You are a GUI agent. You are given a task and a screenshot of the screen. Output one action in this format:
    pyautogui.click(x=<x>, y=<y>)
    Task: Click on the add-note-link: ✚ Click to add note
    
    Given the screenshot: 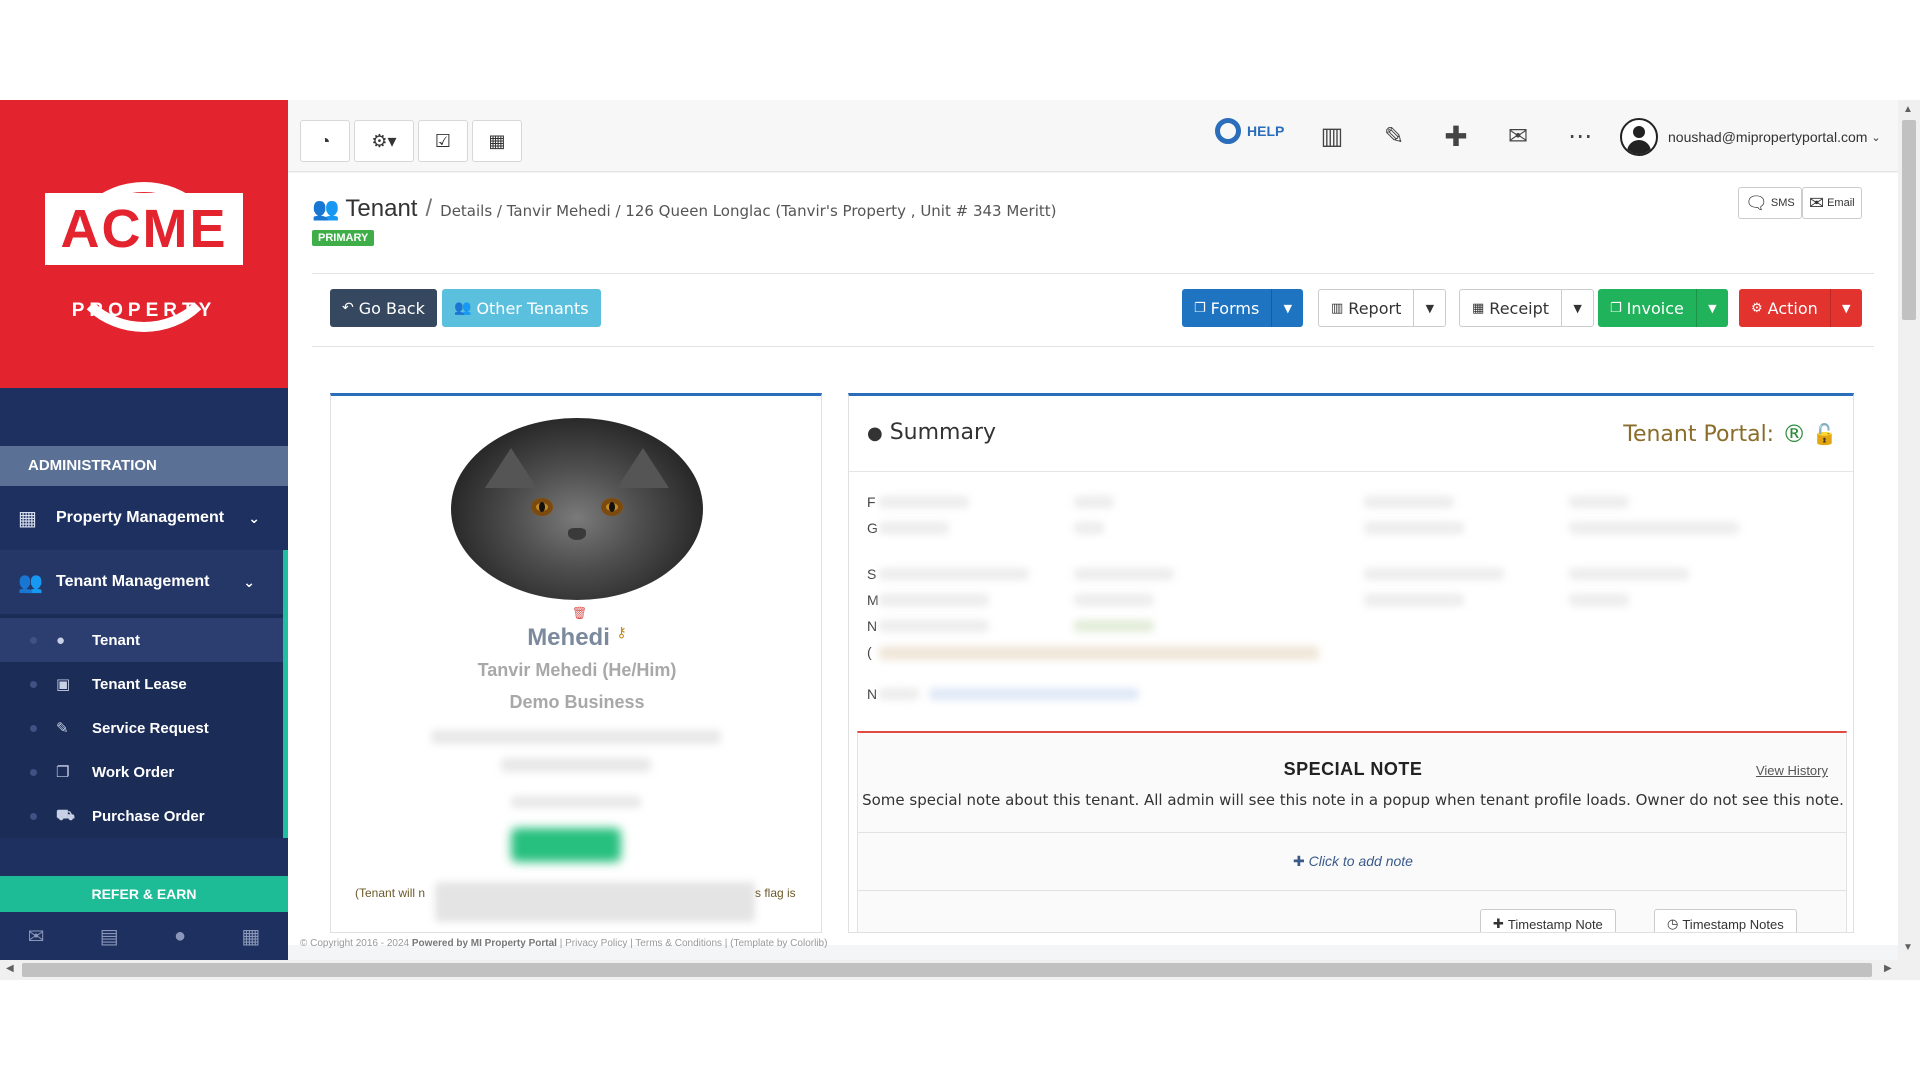 What is the action you would take?
    pyautogui.click(x=1353, y=861)
    